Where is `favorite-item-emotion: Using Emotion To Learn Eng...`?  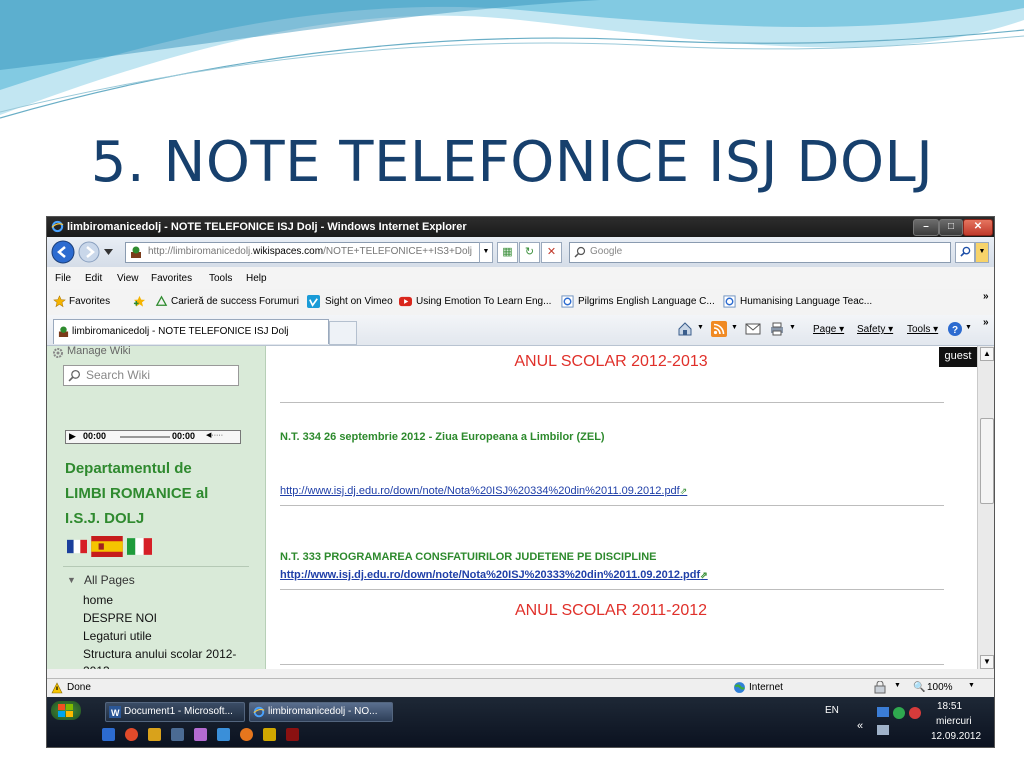 favorite-item-emotion: Using Emotion To Learn Eng... is located at coordinates (483, 301).